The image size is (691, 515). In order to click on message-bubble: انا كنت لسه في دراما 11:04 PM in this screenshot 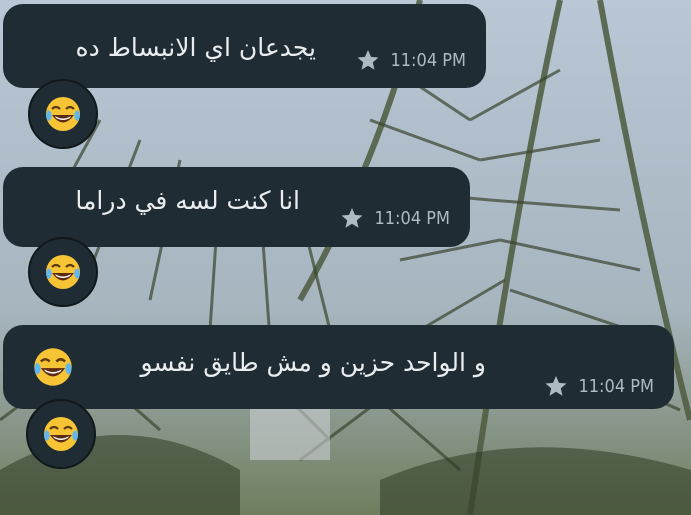, I will do `click(236, 207)`.